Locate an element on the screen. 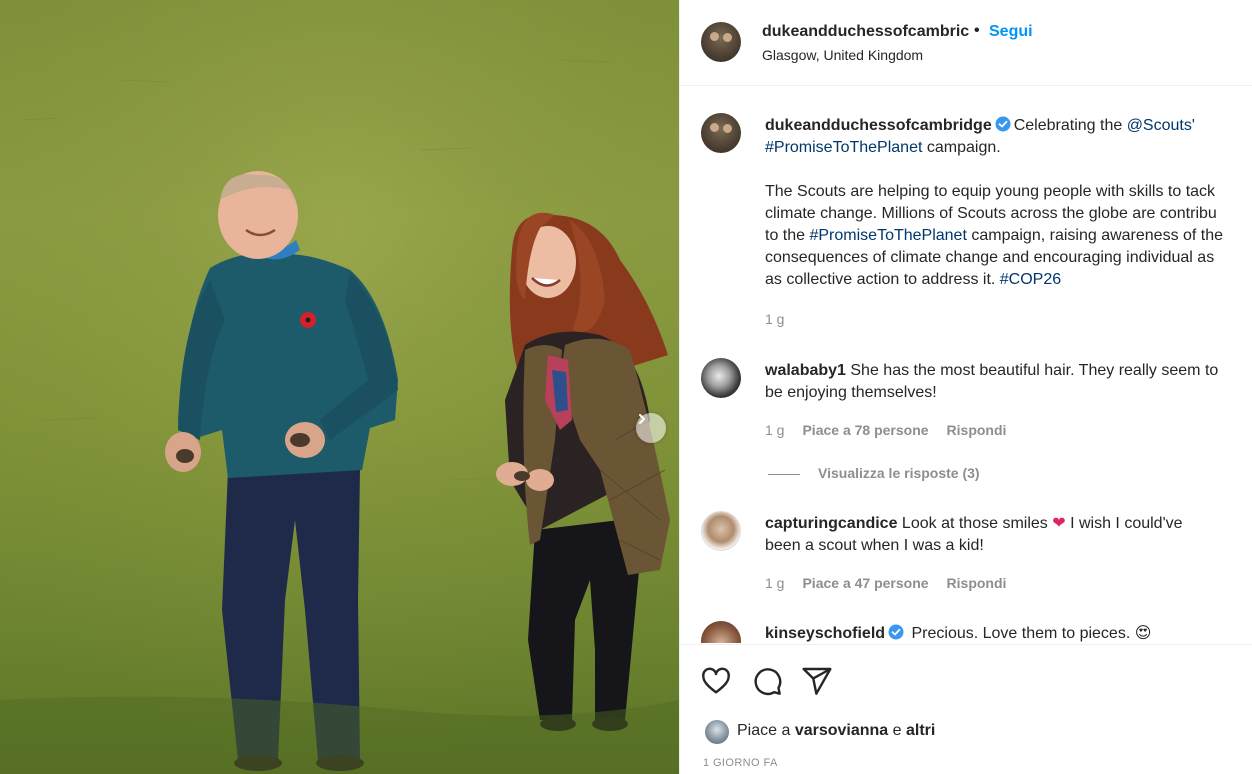  avatar is located at coordinates (721, 42).